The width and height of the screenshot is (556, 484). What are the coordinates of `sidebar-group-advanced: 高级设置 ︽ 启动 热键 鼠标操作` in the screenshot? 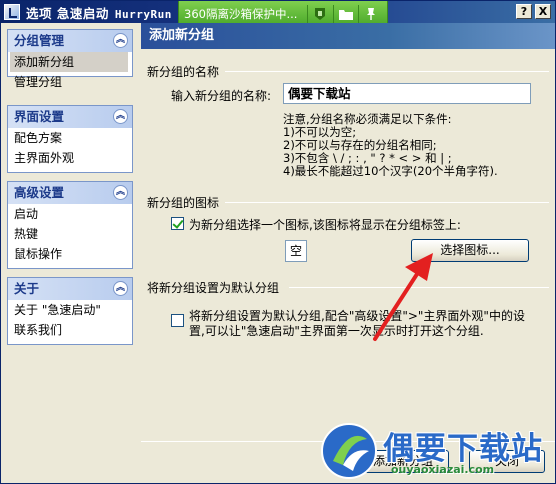 It's located at (70, 225).